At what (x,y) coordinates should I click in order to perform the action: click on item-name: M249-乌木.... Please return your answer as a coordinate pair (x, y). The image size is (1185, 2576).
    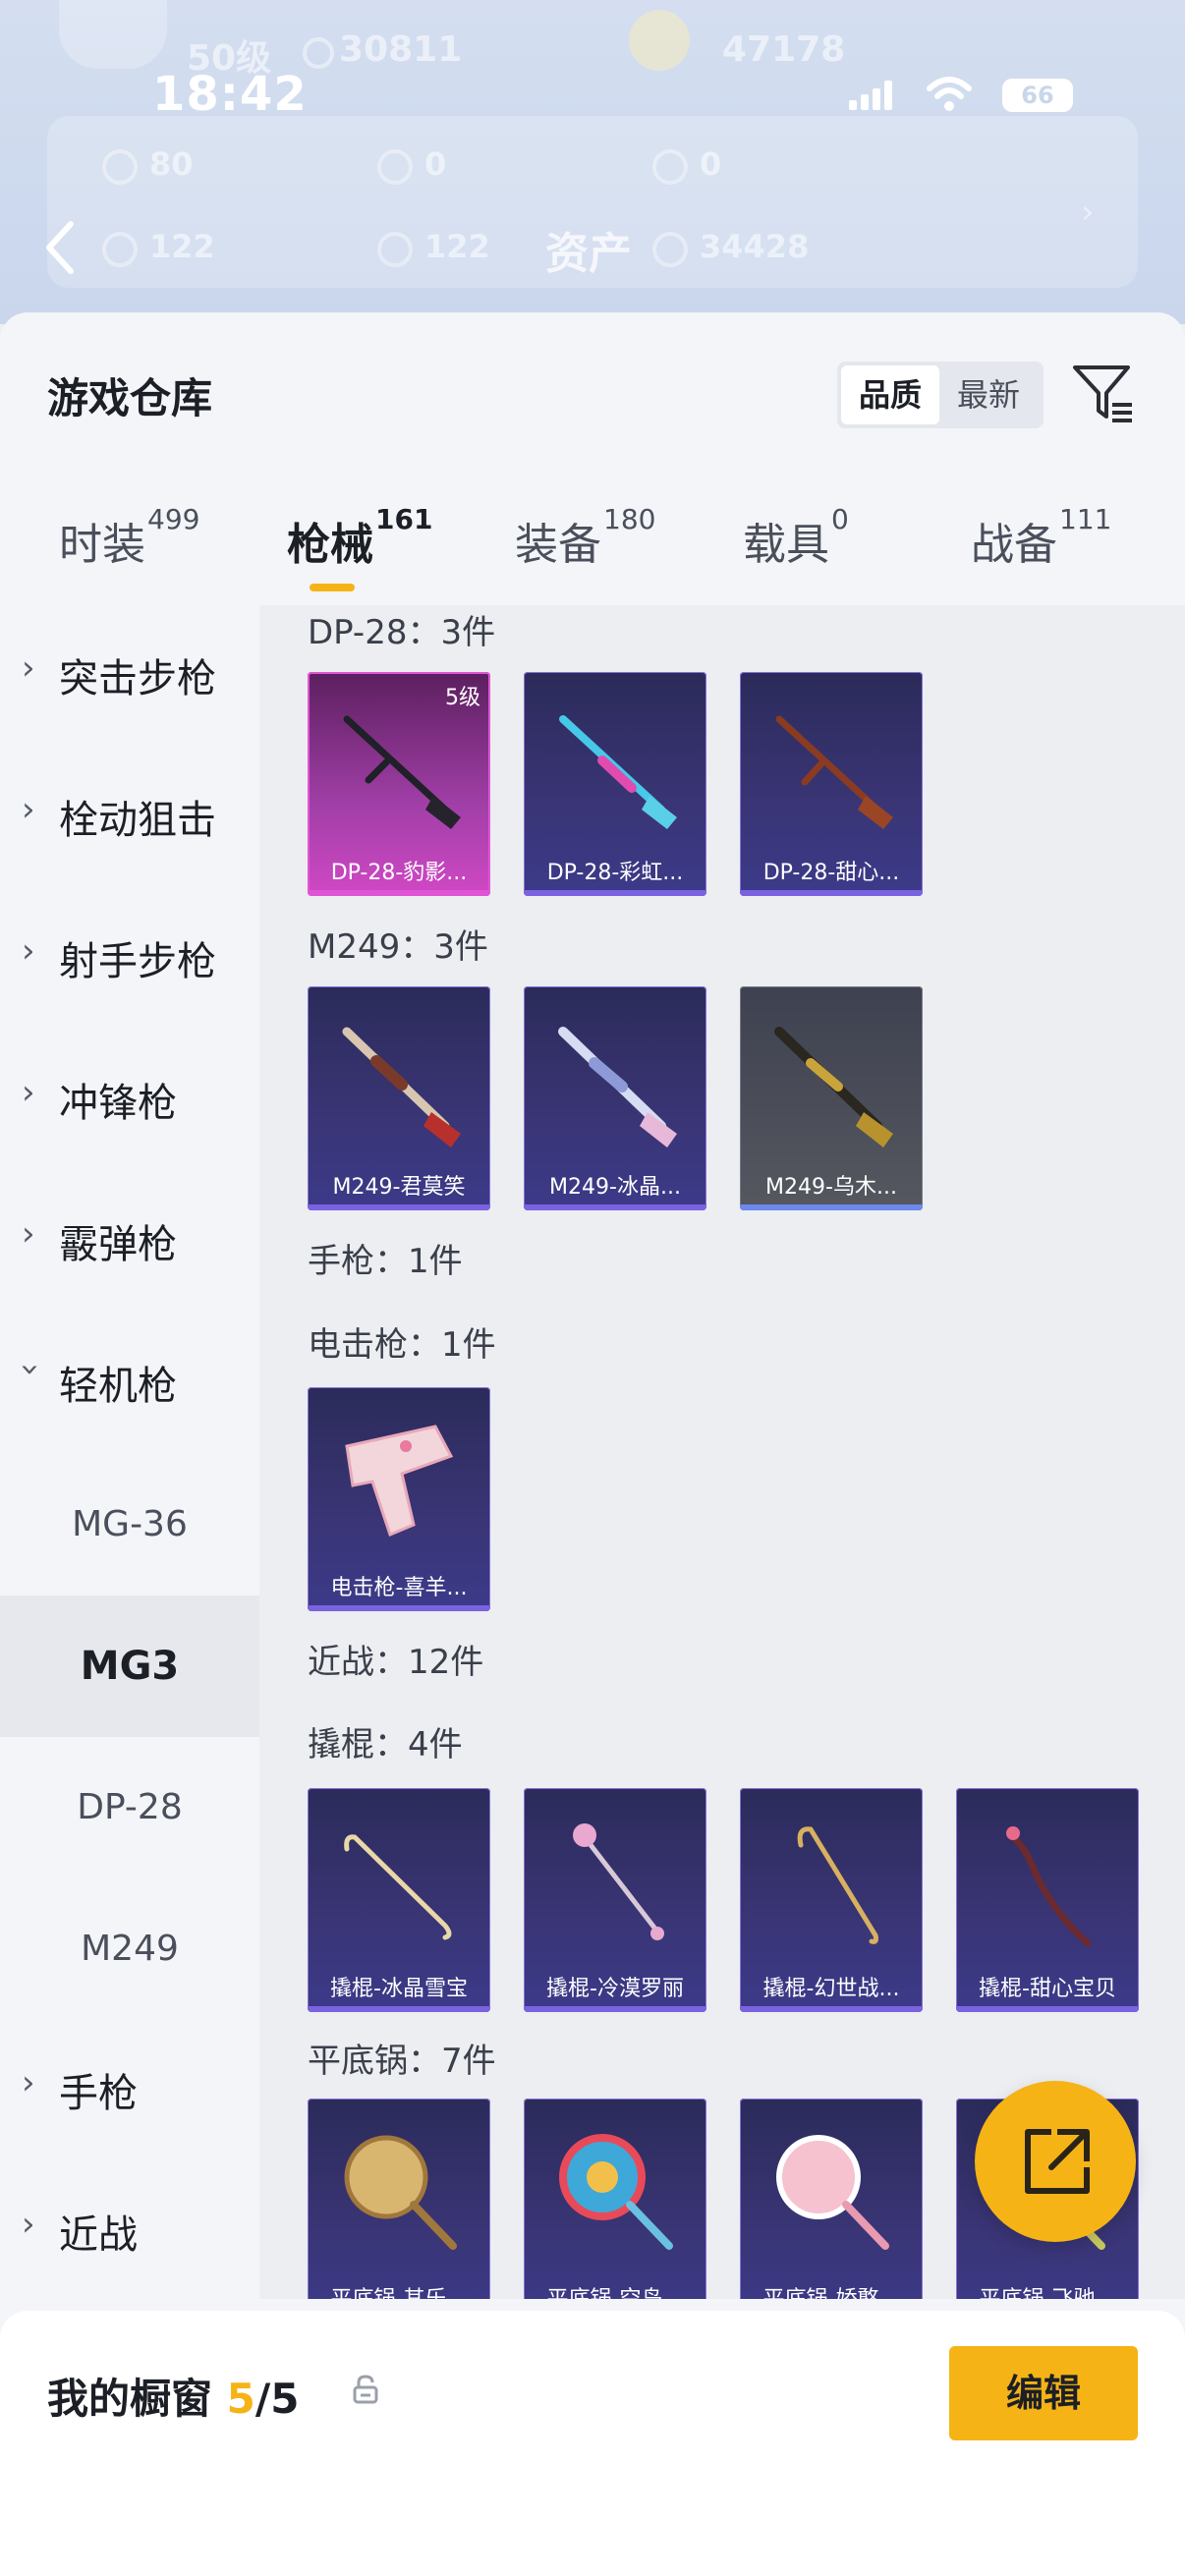
    Looking at the image, I should click on (831, 1187).